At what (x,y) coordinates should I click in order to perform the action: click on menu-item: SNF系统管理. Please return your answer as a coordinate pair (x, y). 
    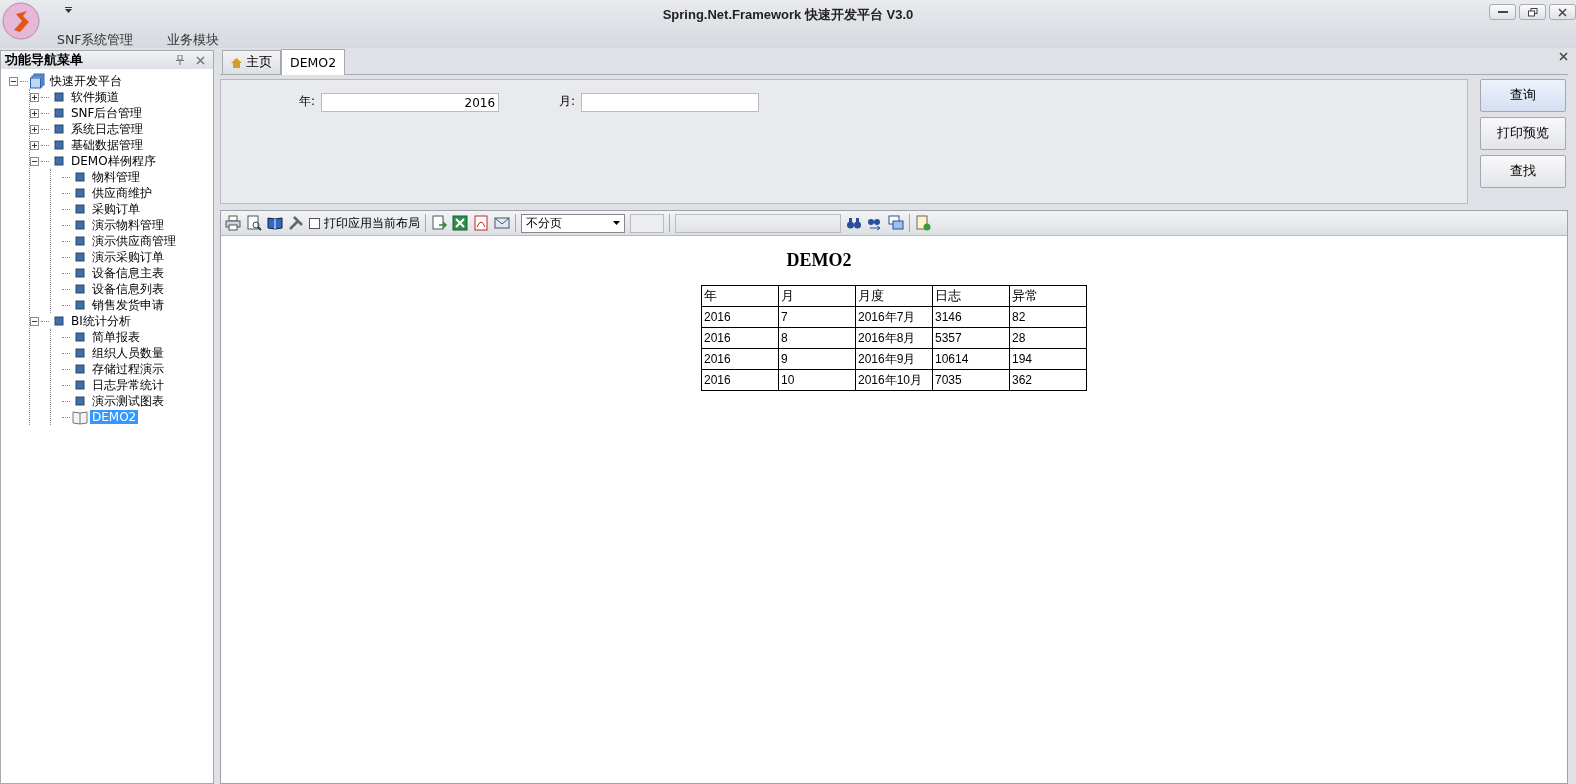
    Looking at the image, I should click on (95, 40).